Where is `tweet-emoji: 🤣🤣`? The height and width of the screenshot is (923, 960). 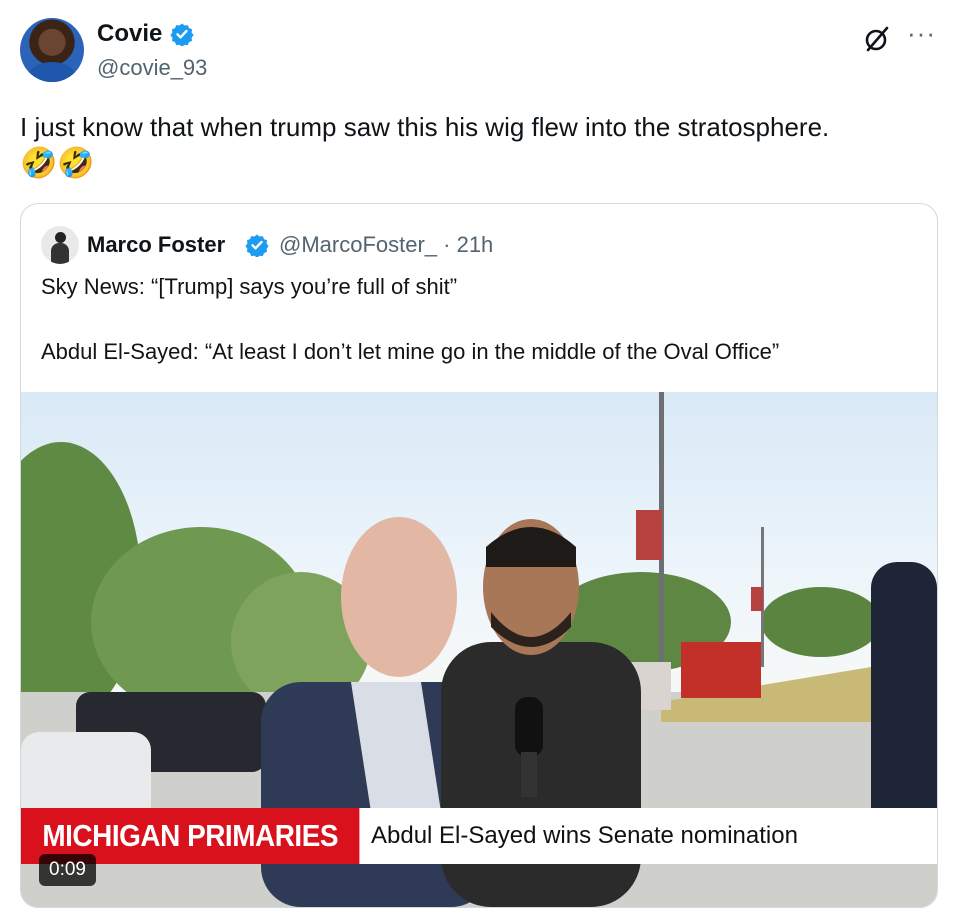 tweet-emoji: 🤣🤣 is located at coordinates (57, 163).